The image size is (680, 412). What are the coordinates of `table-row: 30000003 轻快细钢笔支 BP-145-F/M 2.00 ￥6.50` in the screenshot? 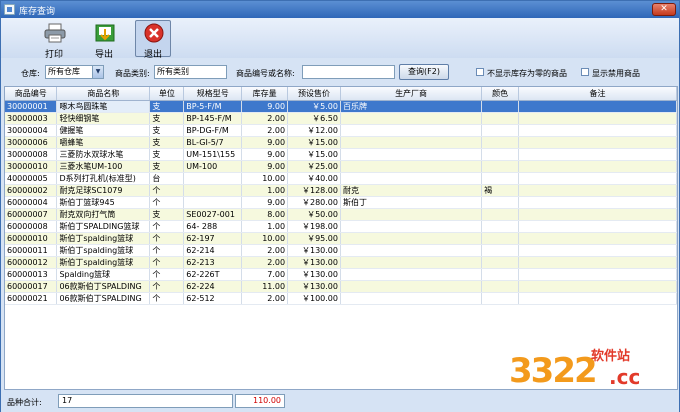 It's located at (341, 118).